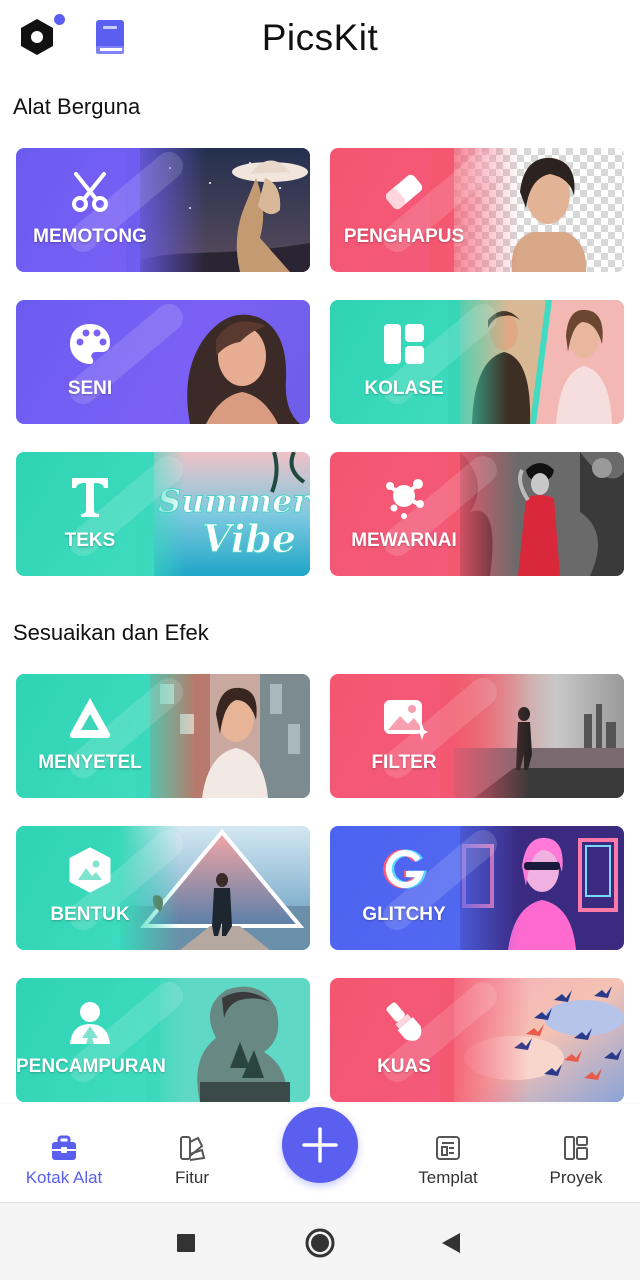  I want to click on effect-card-filter: FILTER, so click(477, 736).